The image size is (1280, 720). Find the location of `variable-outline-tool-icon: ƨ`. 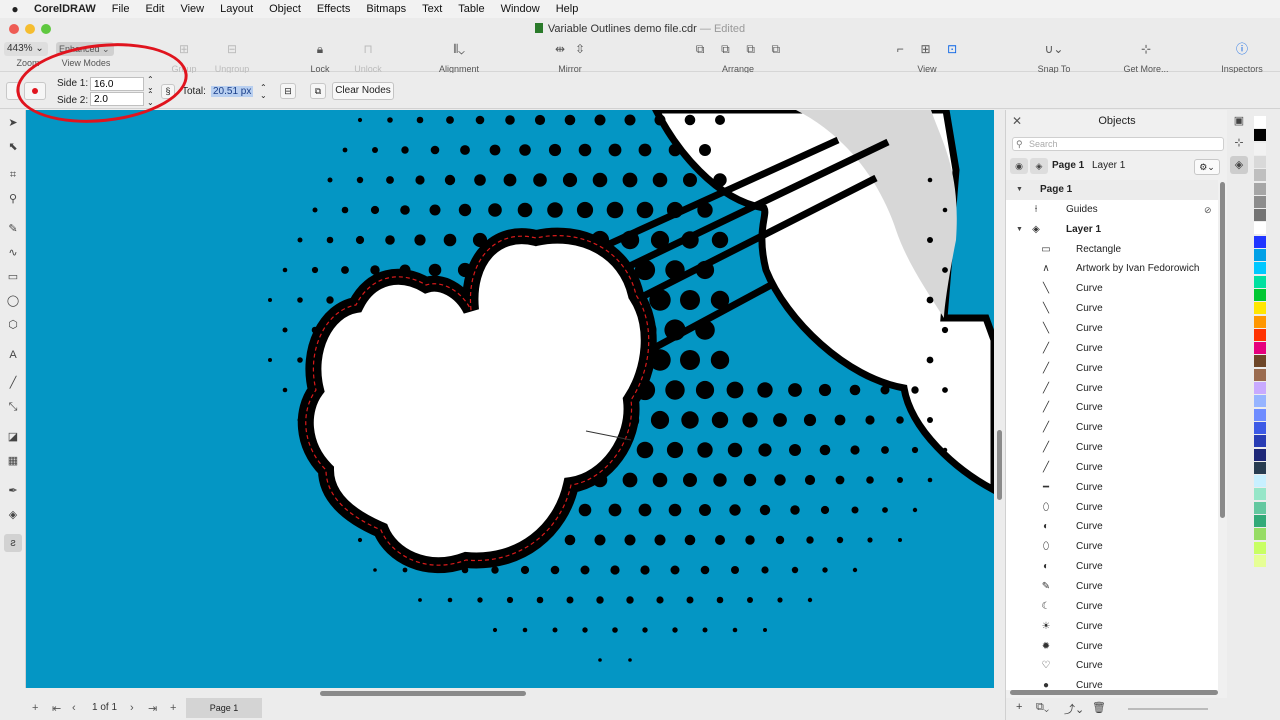

variable-outline-tool-icon: ƨ is located at coordinates (13, 543).